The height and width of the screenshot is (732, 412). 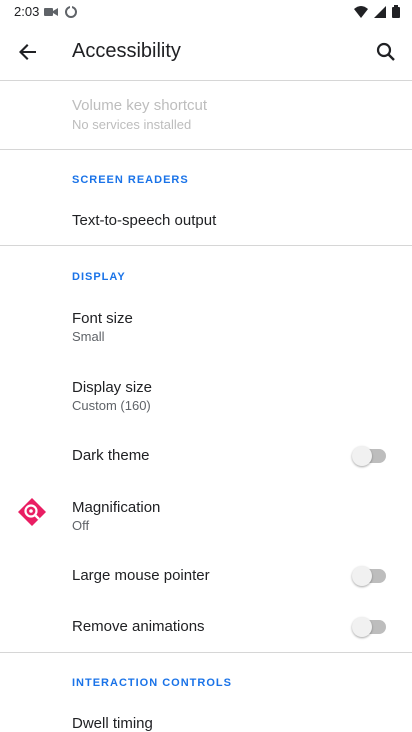 What do you see at coordinates (99, 277) in the screenshot?
I see `display-header: DISPLAY` at bounding box center [99, 277].